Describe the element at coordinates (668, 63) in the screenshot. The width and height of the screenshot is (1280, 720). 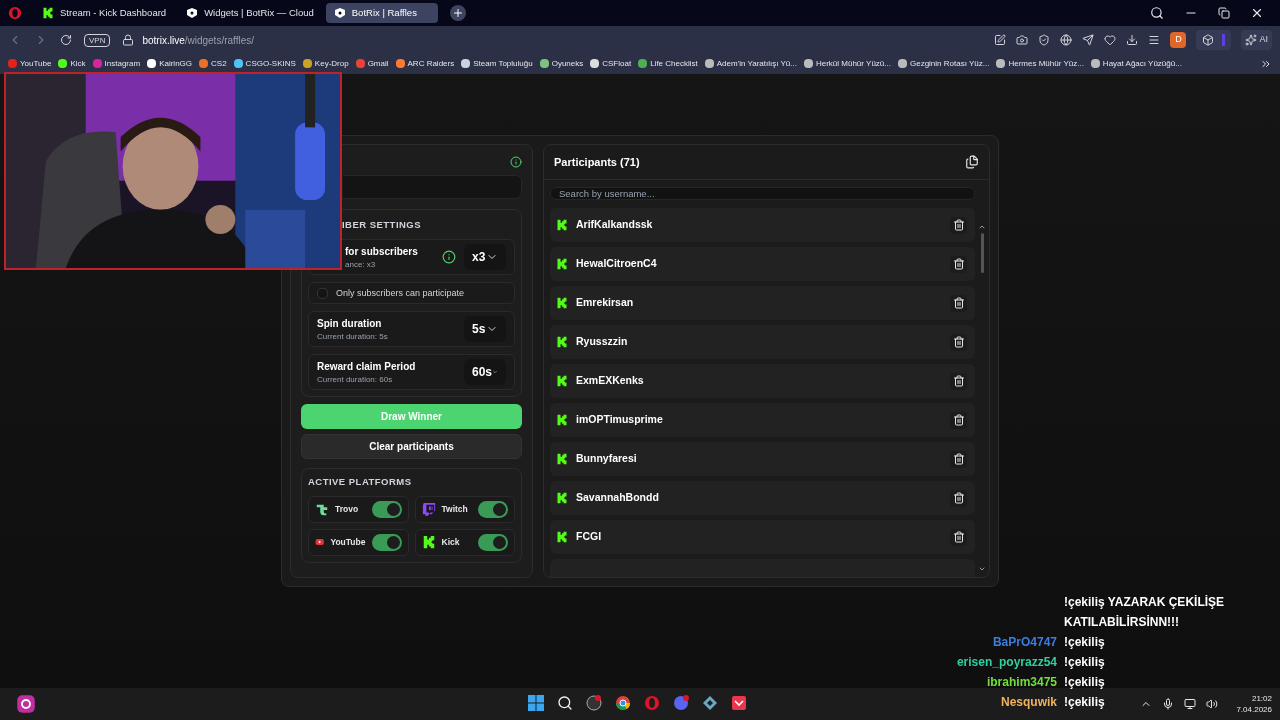
I see `bookmark: Life Checklist` at that location.